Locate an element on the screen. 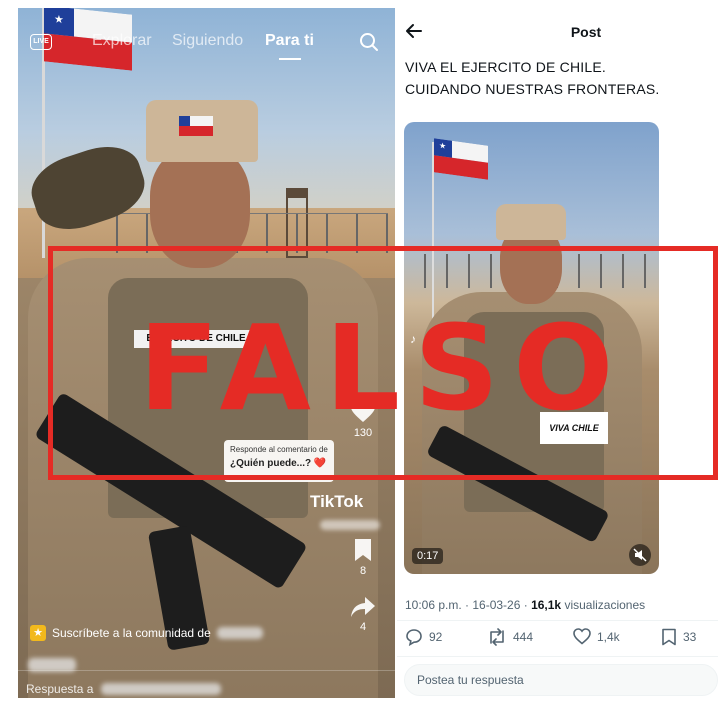 The width and height of the screenshot is (718, 701). share-count: 4 is located at coordinates (363, 627).